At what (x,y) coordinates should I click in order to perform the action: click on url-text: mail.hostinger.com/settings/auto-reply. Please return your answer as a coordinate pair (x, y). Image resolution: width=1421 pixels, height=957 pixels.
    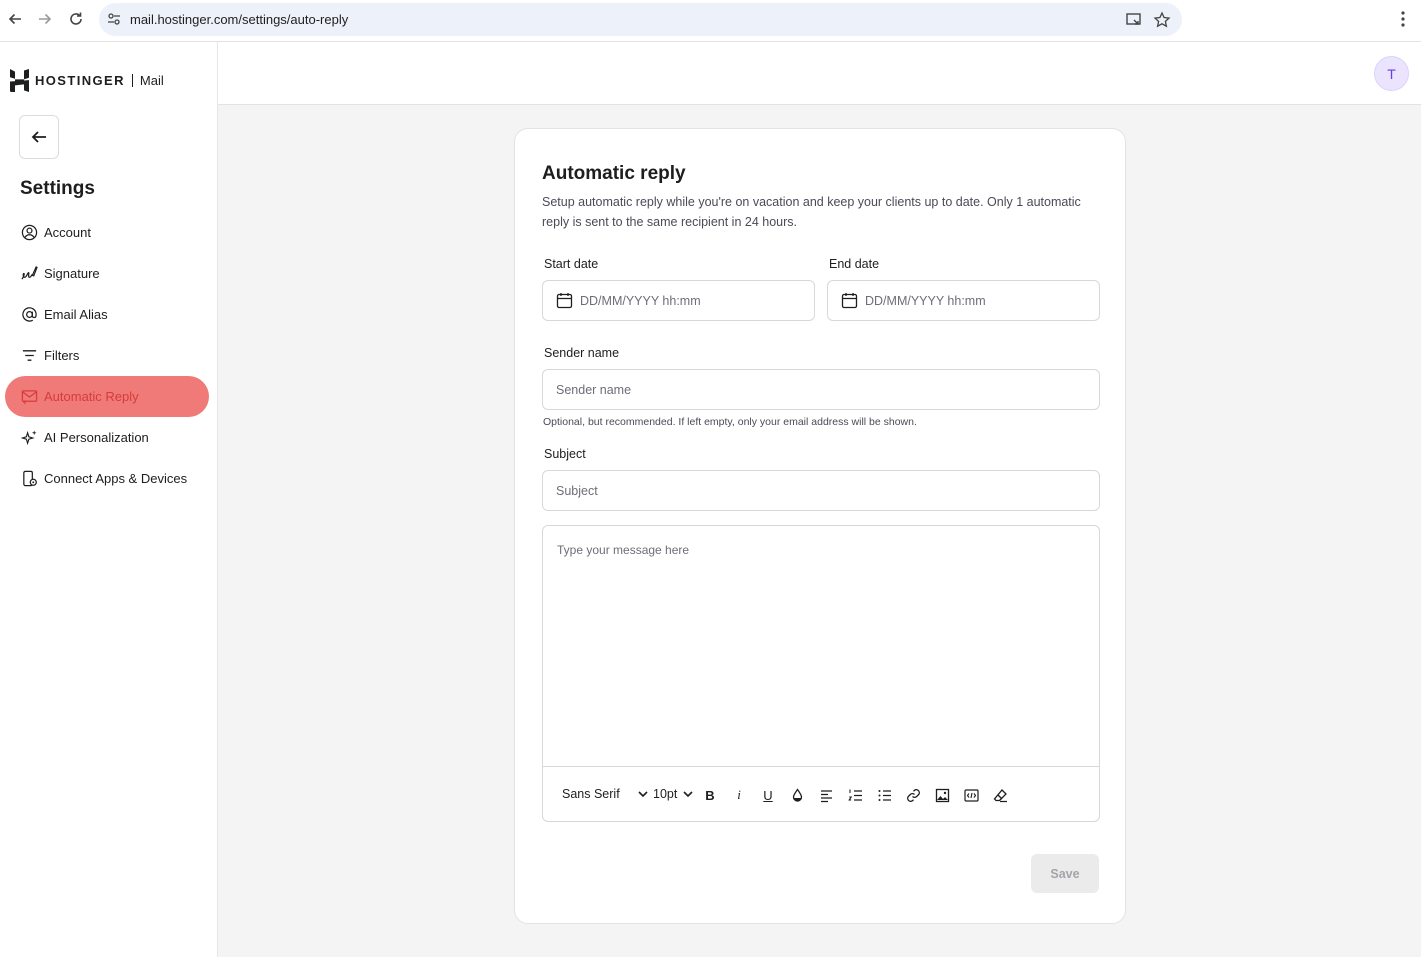
    Looking at the image, I should click on (239, 19).